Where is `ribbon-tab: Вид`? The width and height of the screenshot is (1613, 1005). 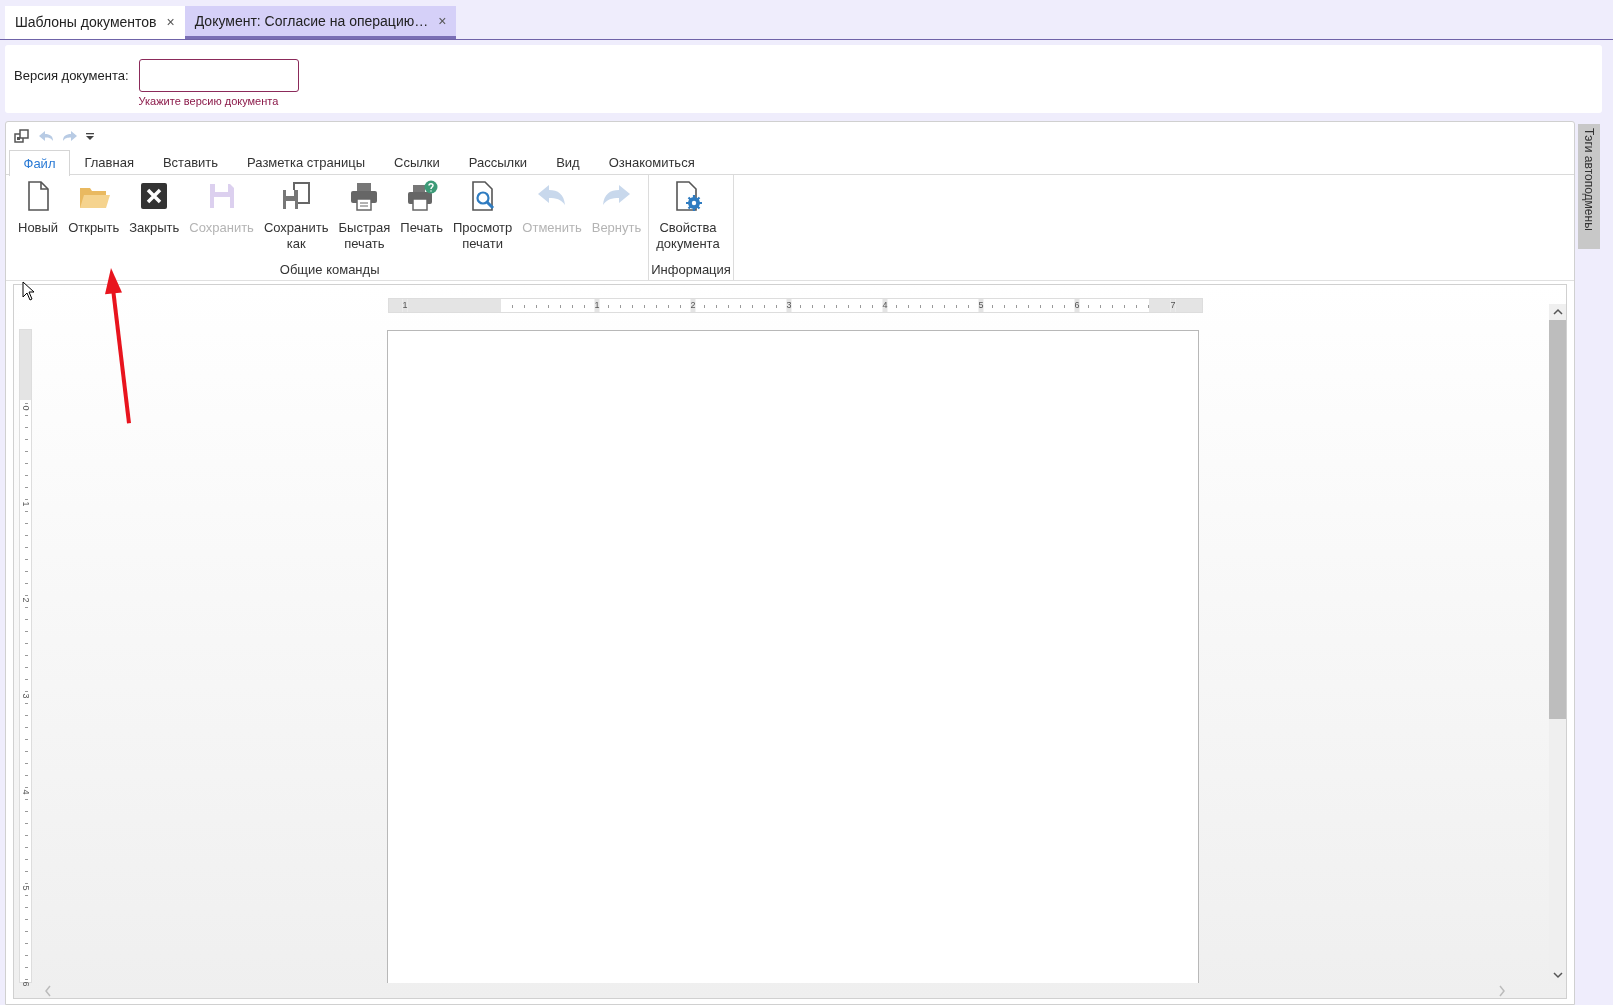
ribbon-tab: Вид is located at coordinates (568, 162).